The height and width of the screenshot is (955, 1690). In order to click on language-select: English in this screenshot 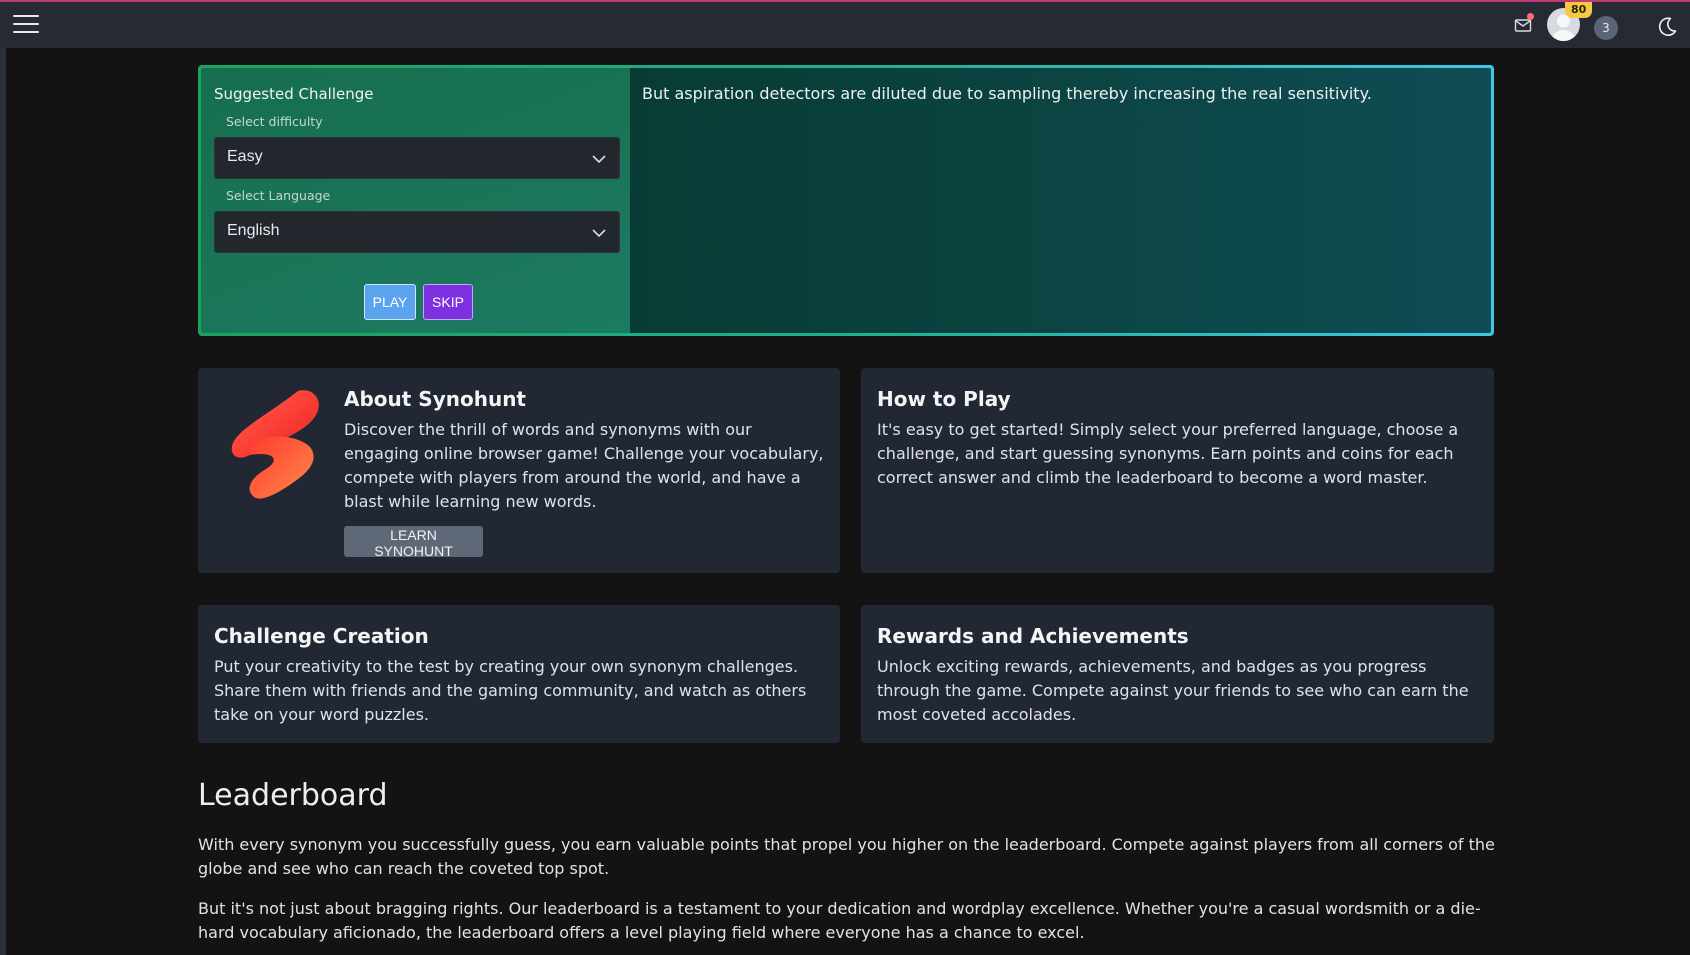, I will do `click(417, 232)`.